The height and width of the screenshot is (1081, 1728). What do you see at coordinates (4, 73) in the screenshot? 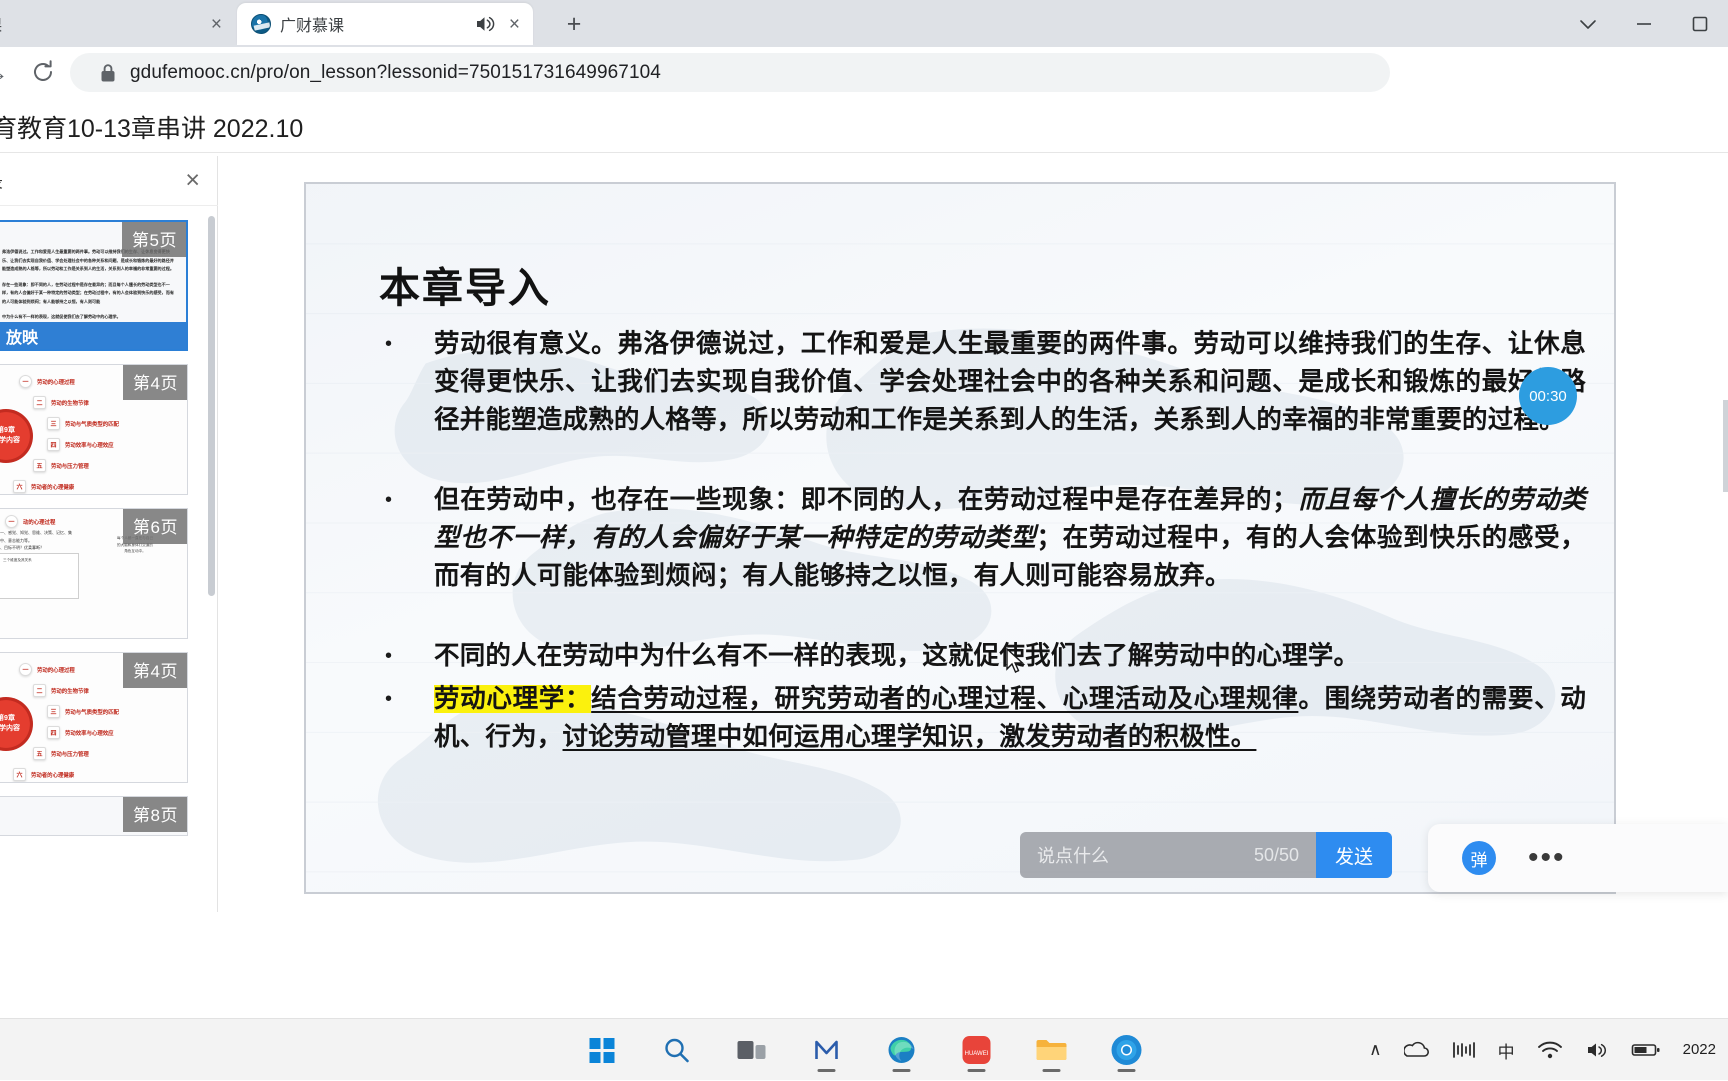
I see `back-button: →` at bounding box center [4, 73].